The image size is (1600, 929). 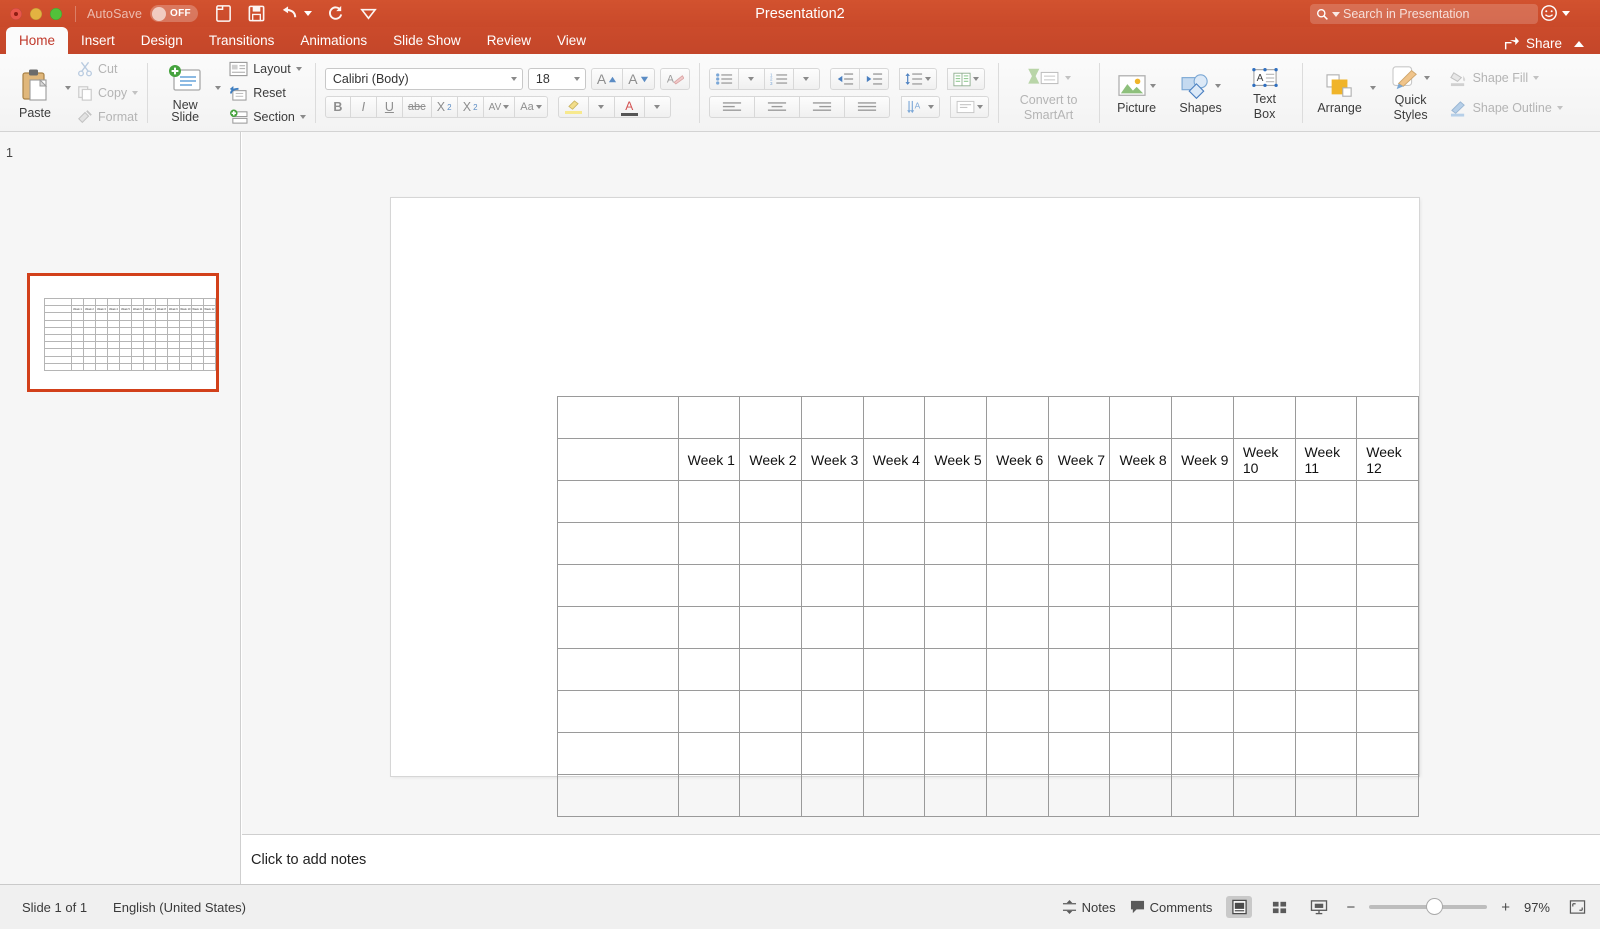 What do you see at coordinates (298, 69) in the screenshot?
I see `layout-dropdown-caret-icon` at bounding box center [298, 69].